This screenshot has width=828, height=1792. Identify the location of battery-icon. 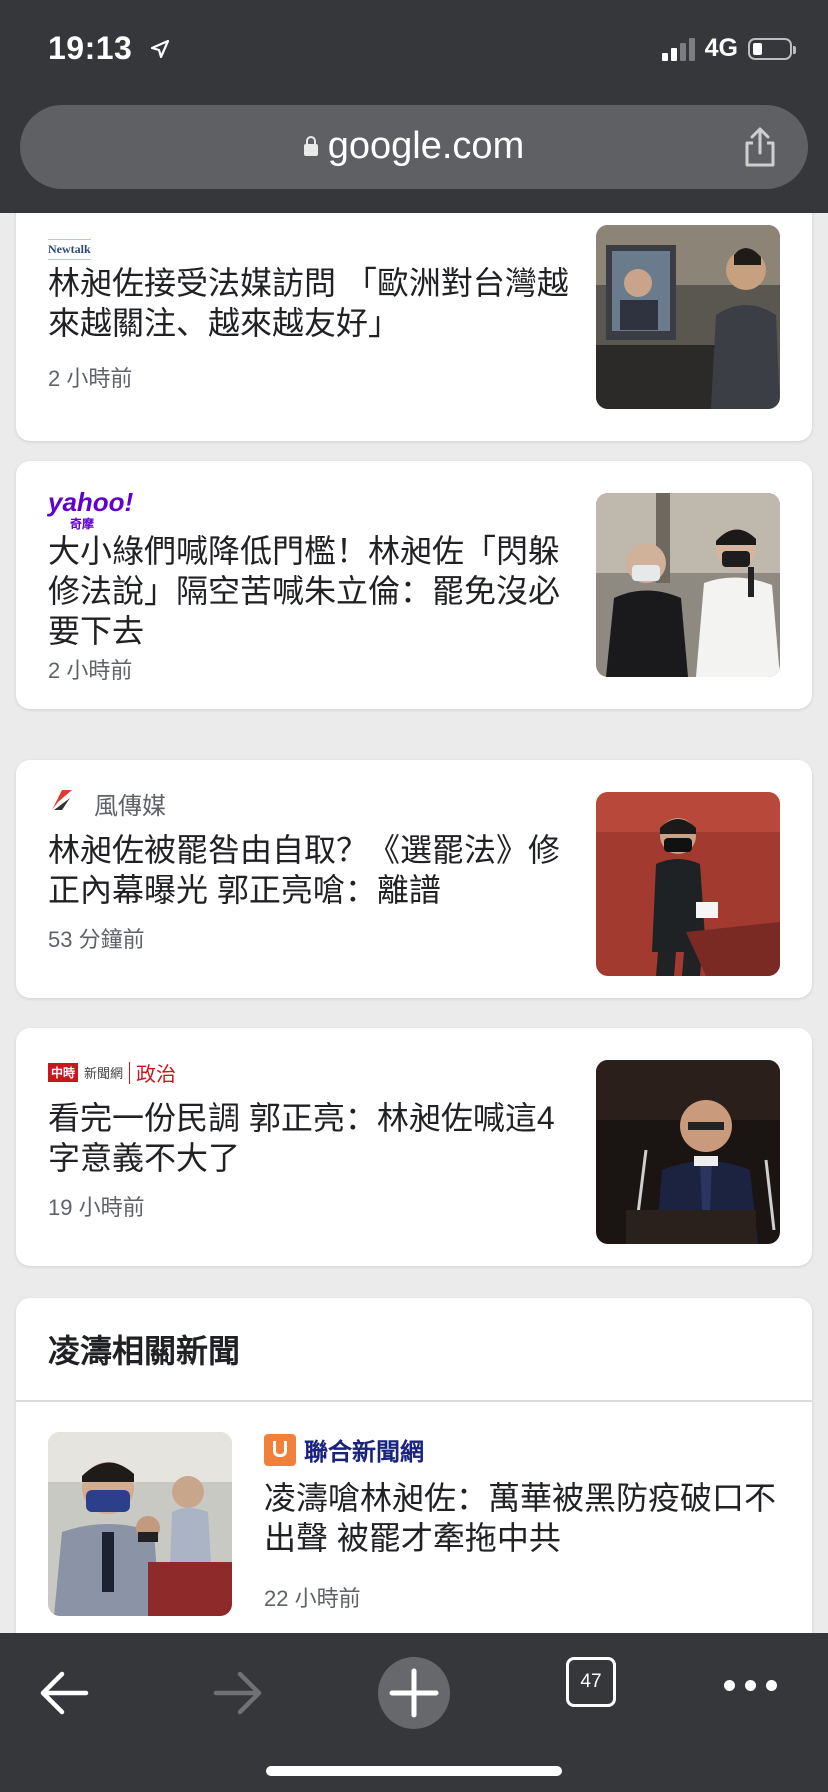
(772, 48).